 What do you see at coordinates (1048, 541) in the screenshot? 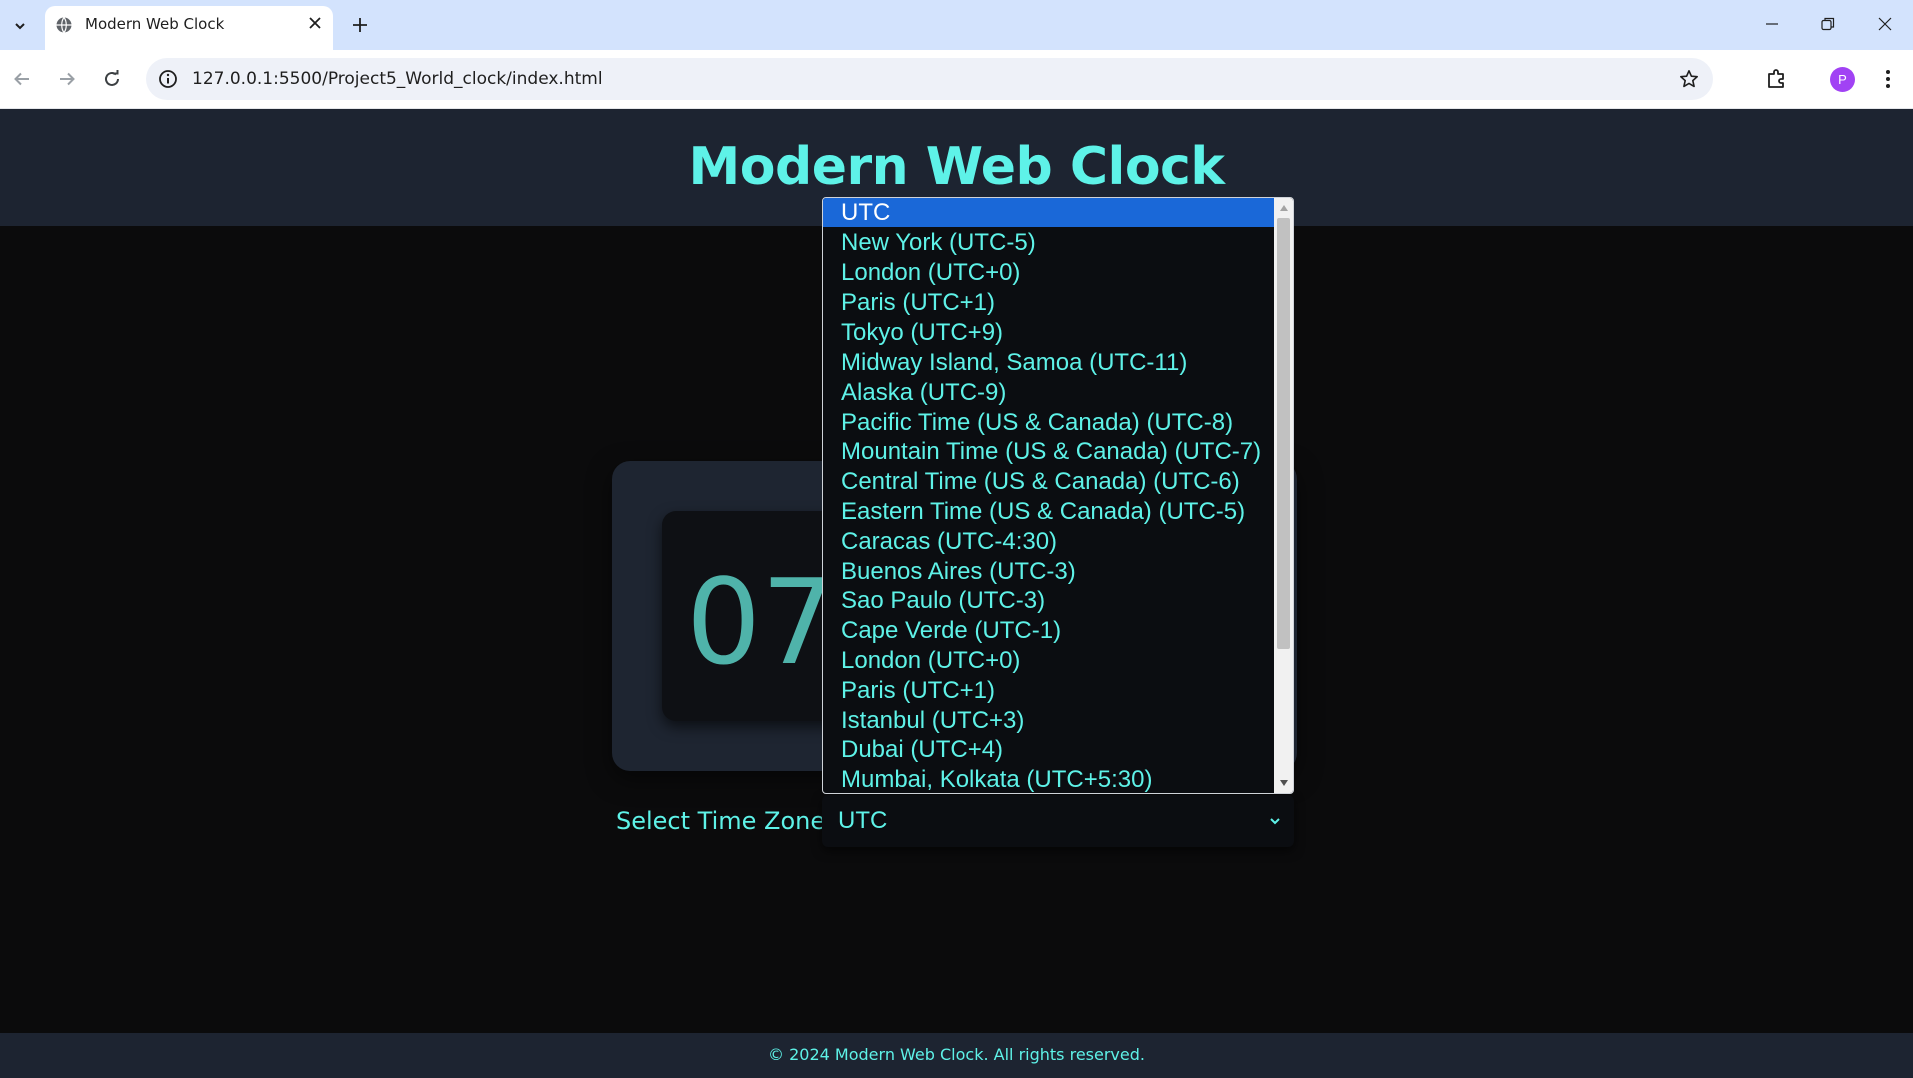
I see `timezone-option: Caracas (UTC-4:30)` at bounding box center [1048, 541].